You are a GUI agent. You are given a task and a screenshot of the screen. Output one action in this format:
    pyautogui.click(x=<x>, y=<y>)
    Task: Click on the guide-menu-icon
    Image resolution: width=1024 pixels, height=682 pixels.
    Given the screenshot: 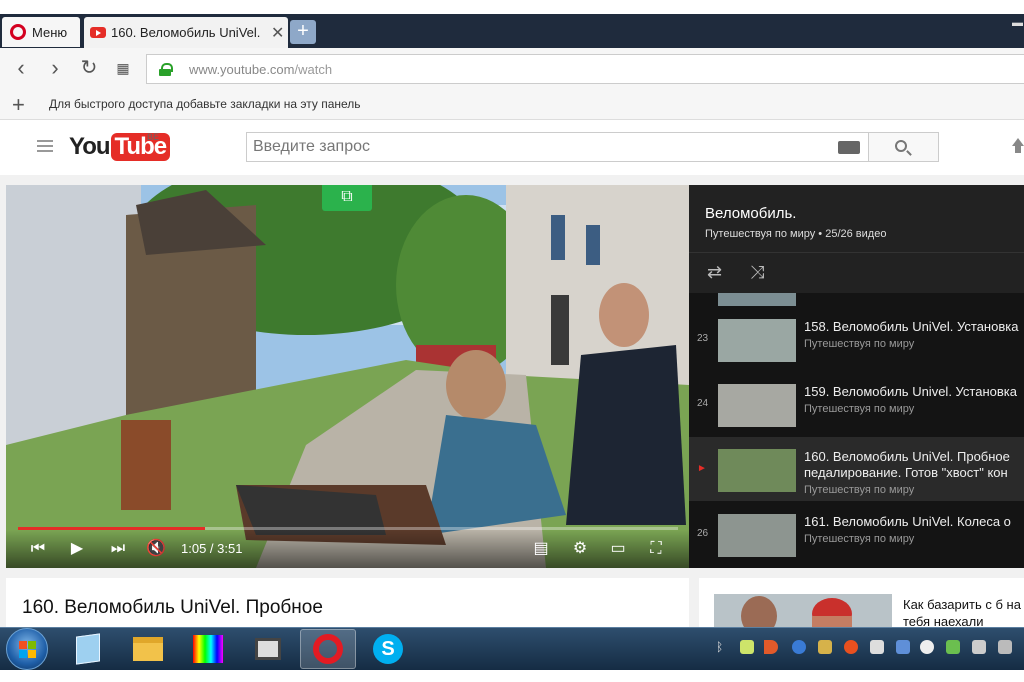 What is the action you would take?
    pyautogui.click(x=45, y=146)
    